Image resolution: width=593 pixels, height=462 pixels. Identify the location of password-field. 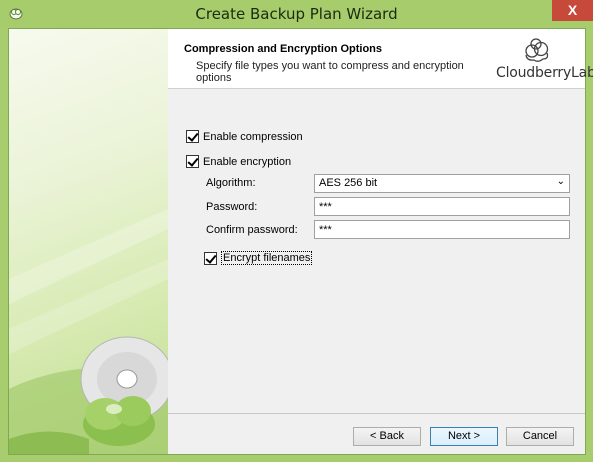
(442, 206).